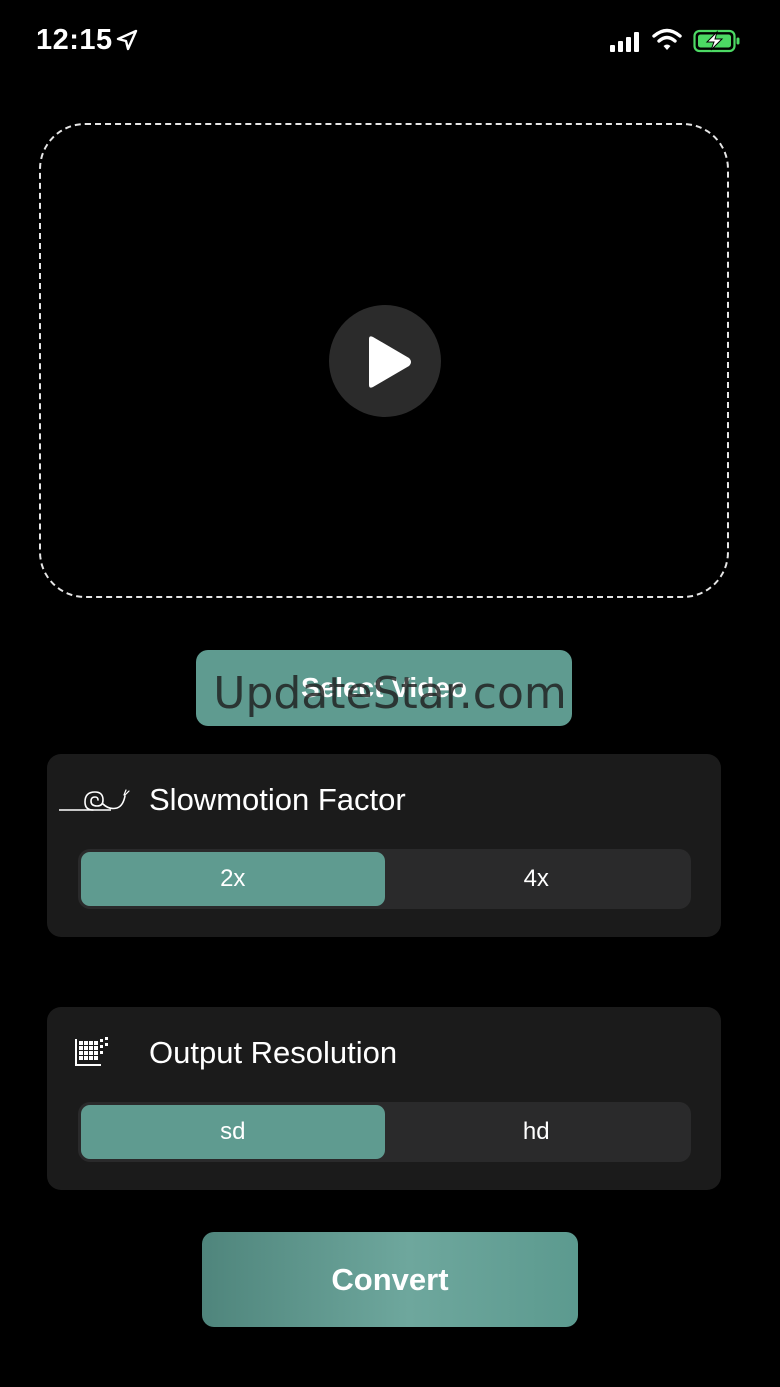 The height and width of the screenshot is (1387, 780). I want to click on play-button, so click(385, 361).